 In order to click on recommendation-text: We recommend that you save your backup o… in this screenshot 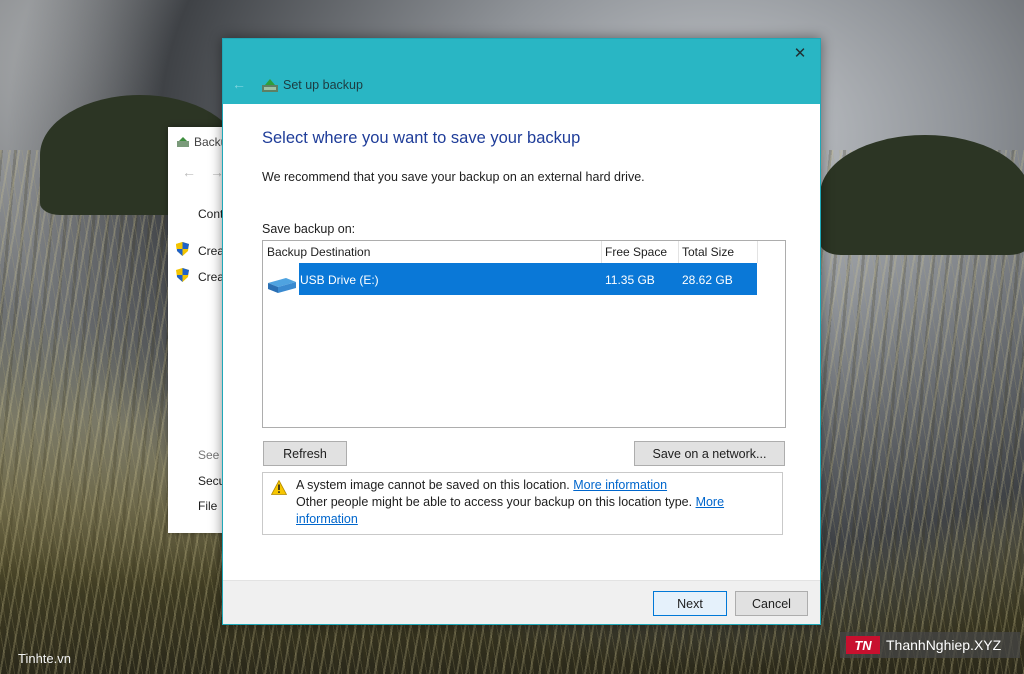, I will do `click(453, 177)`.